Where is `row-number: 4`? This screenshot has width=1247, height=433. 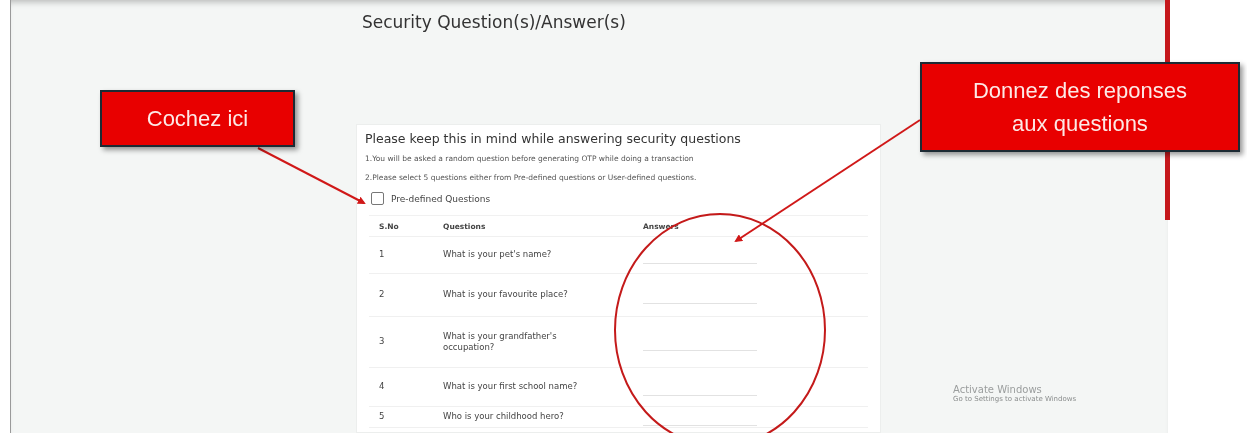 row-number: 4 is located at coordinates (382, 387).